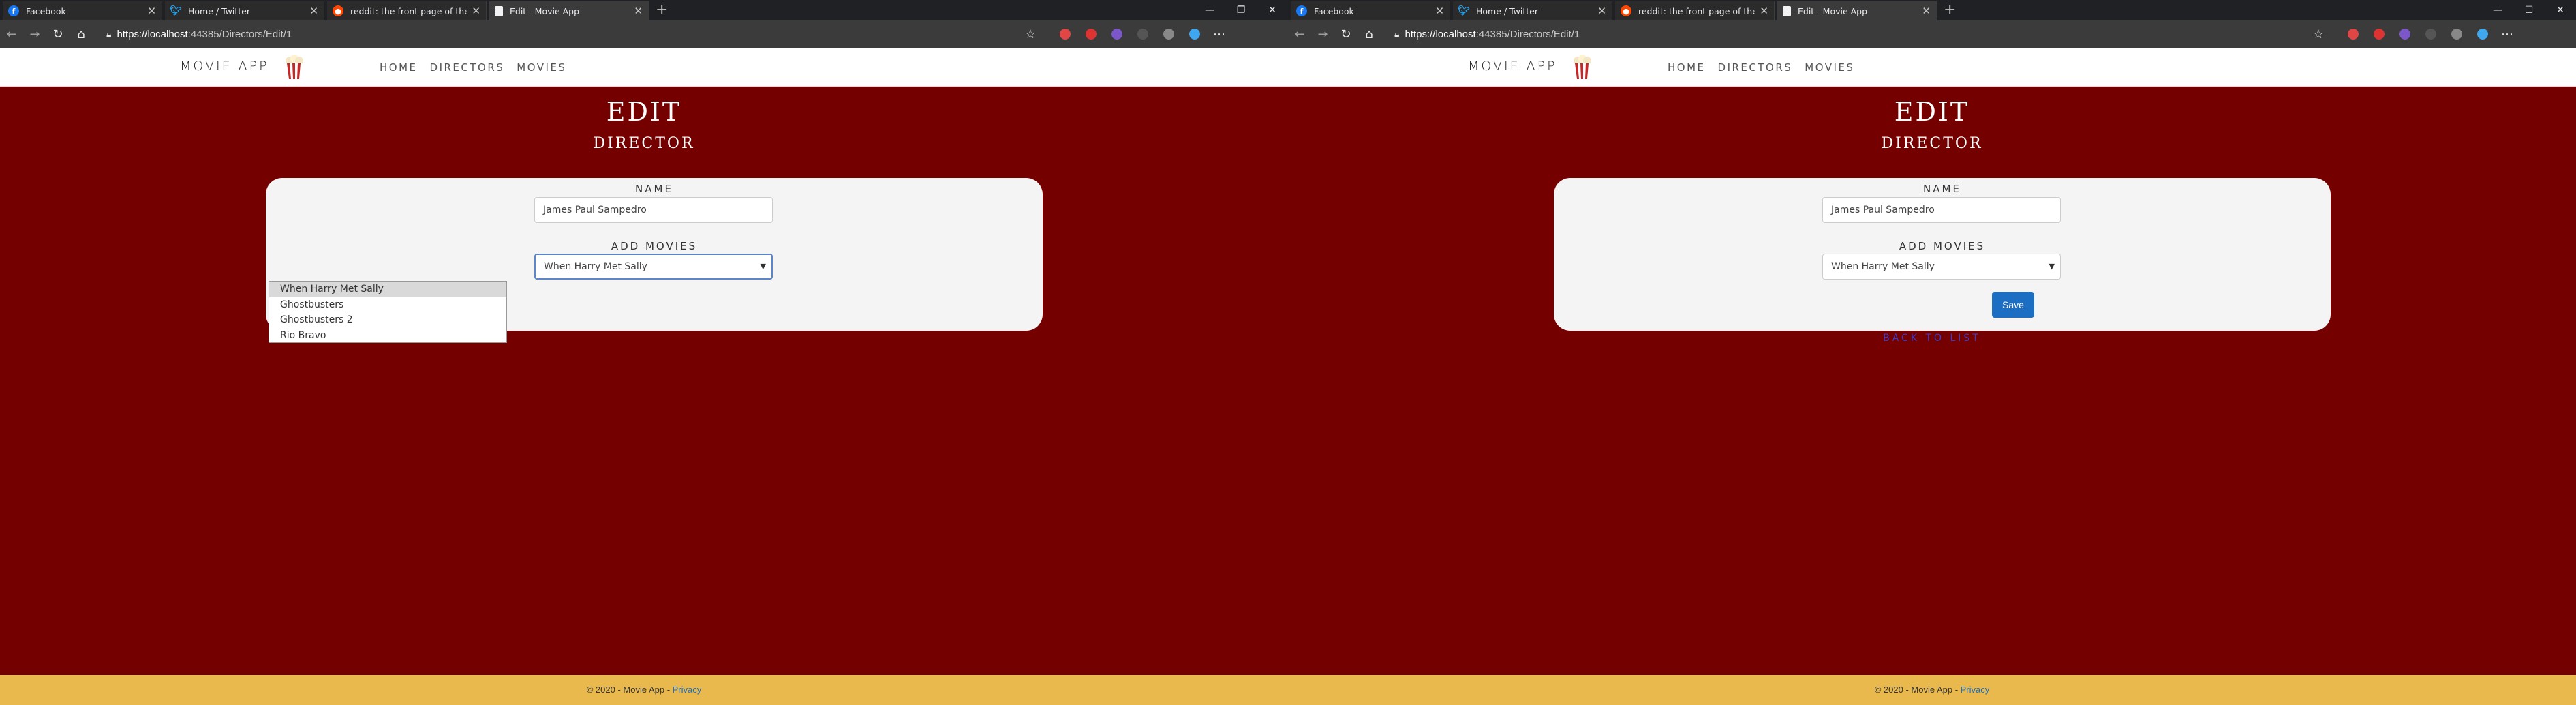  I want to click on twitter-icon: 🐦︎, so click(1464, 10).